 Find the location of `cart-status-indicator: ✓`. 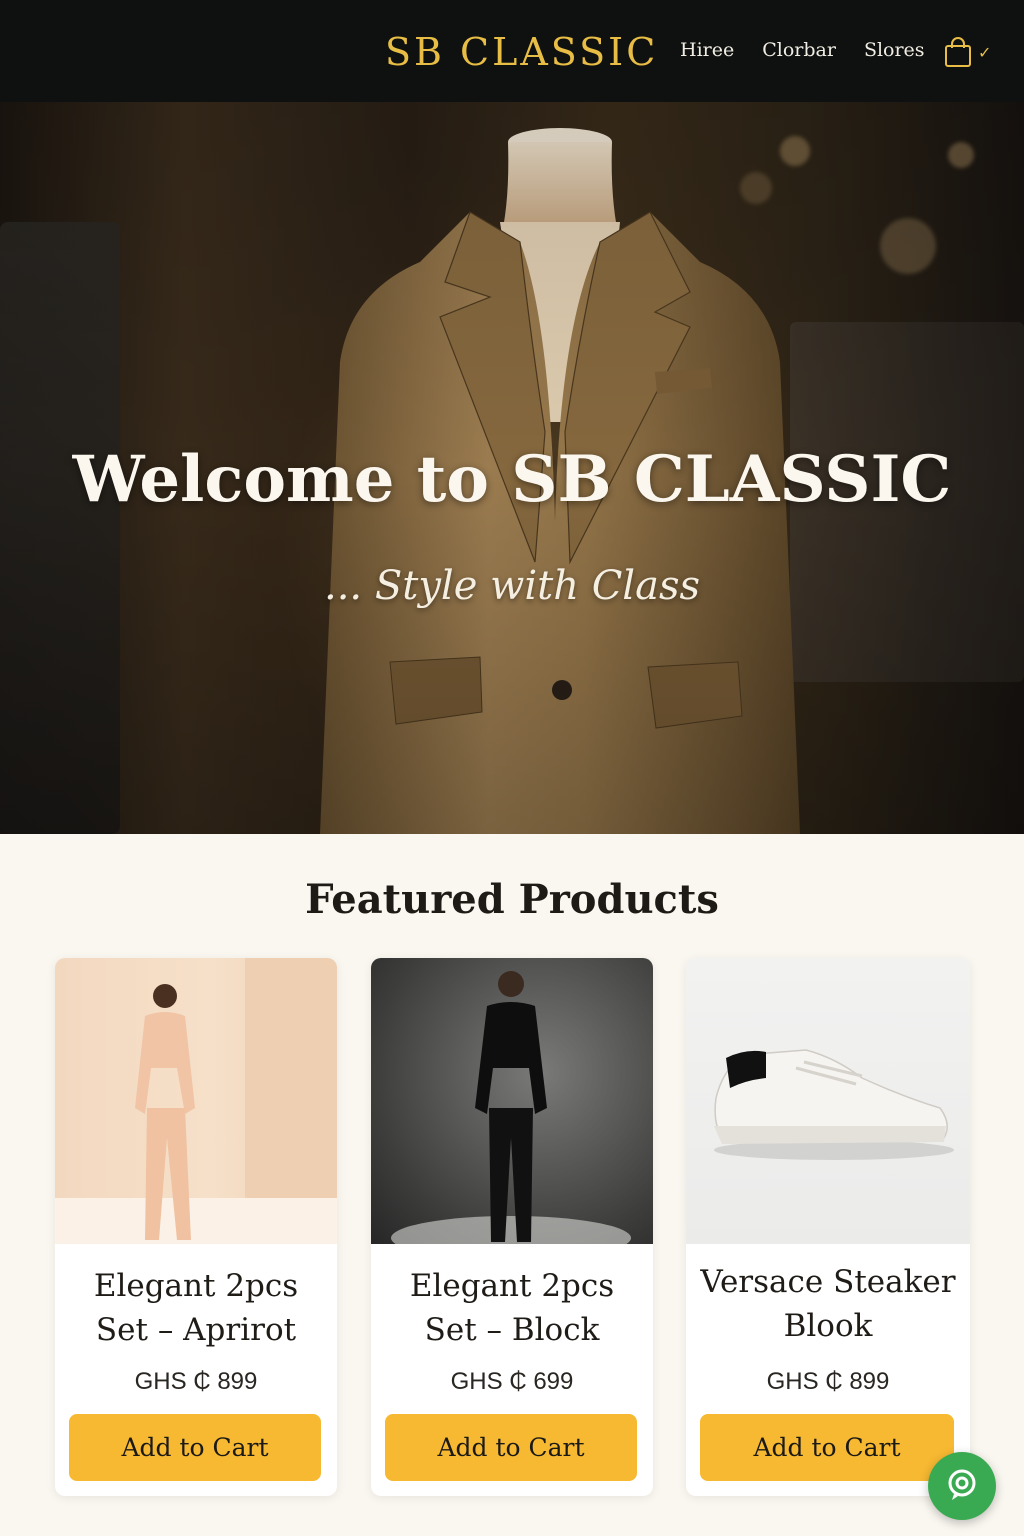

cart-status-indicator: ✓ is located at coordinates (985, 52).